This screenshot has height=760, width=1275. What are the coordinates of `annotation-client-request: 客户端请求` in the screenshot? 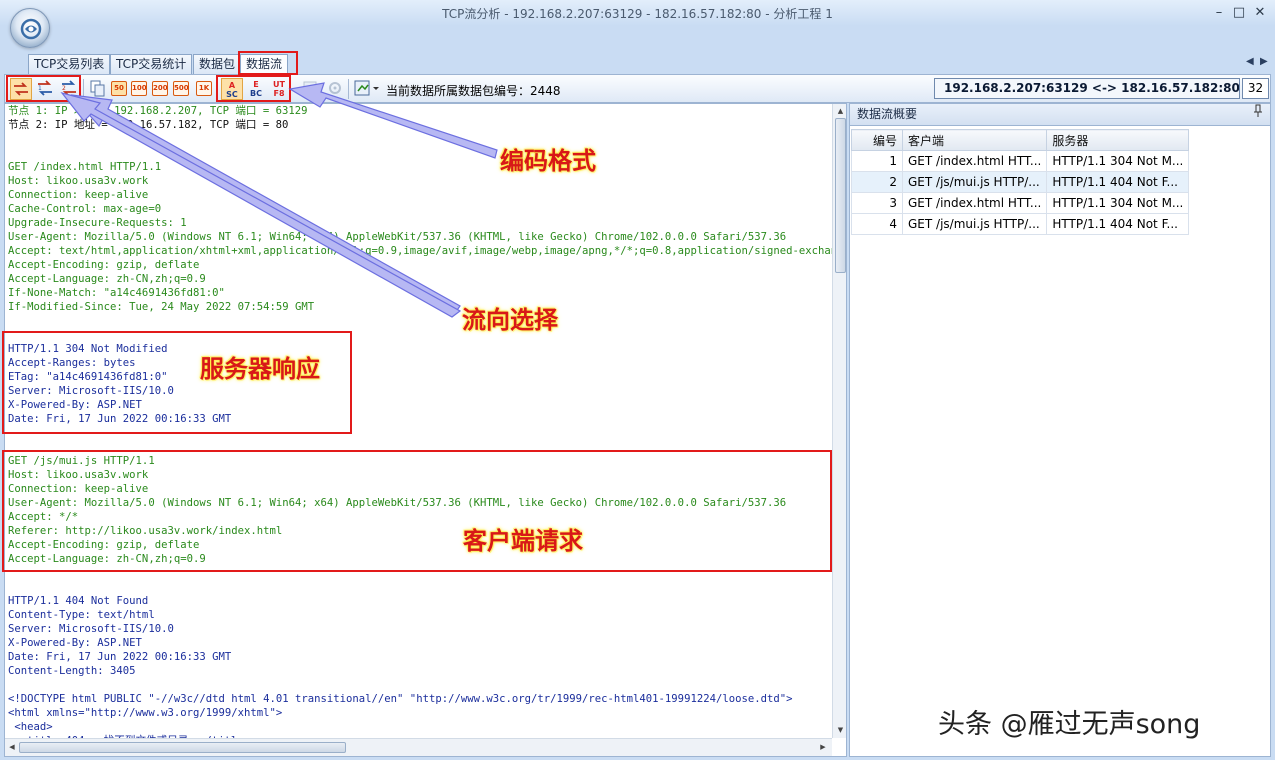 It's located at (523, 541).